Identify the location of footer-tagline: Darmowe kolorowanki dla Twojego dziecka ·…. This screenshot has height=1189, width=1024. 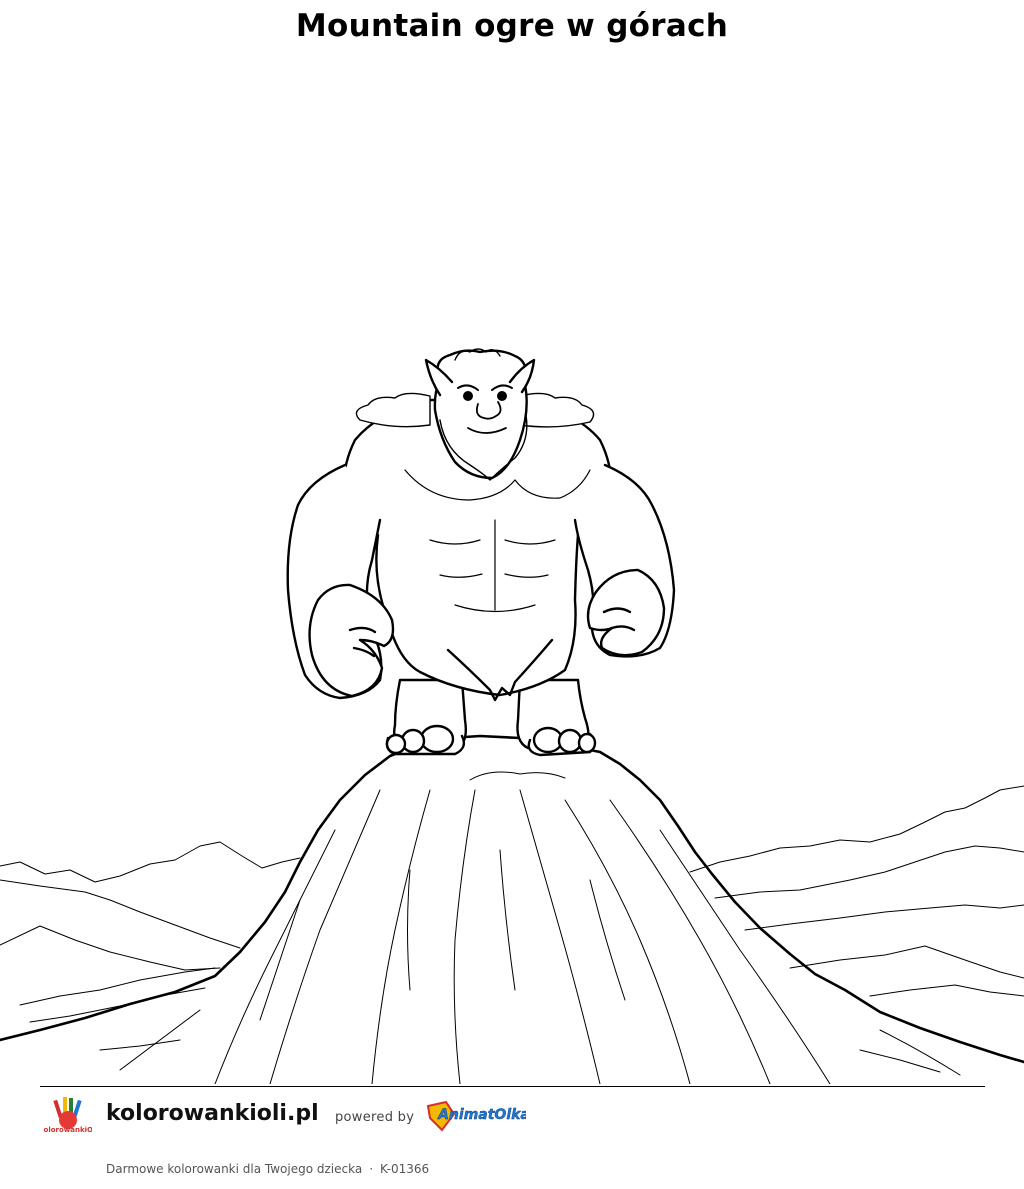
(267, 1169).